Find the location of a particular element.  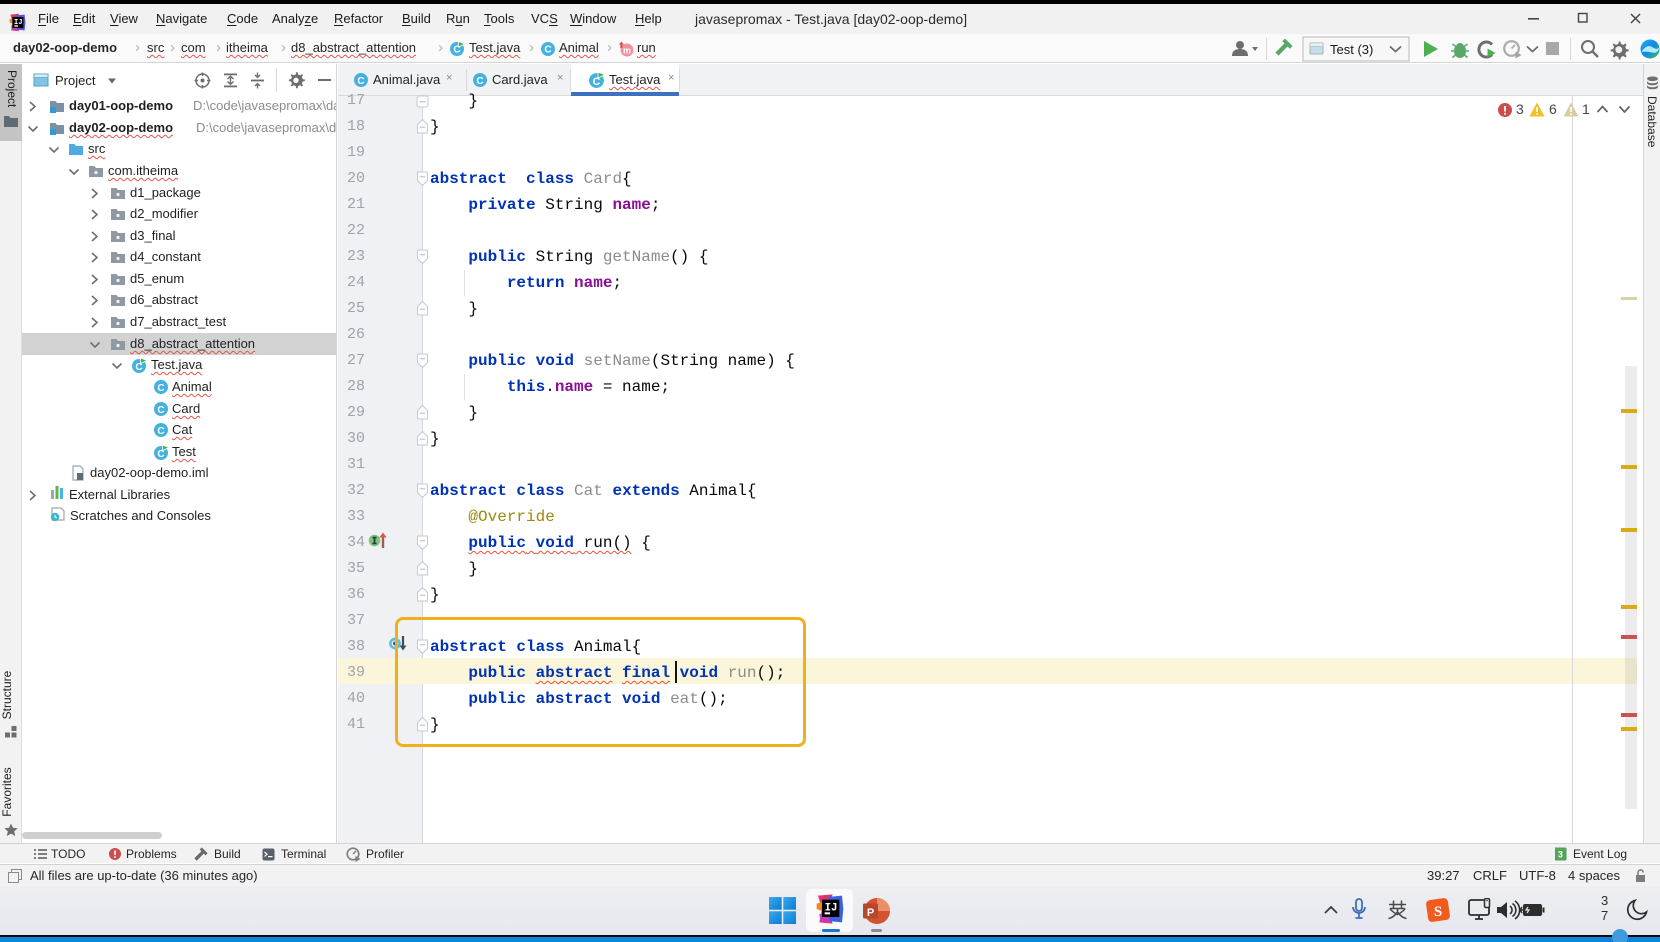

svg-text: Test (3) is located at coordinates (1351, 49).